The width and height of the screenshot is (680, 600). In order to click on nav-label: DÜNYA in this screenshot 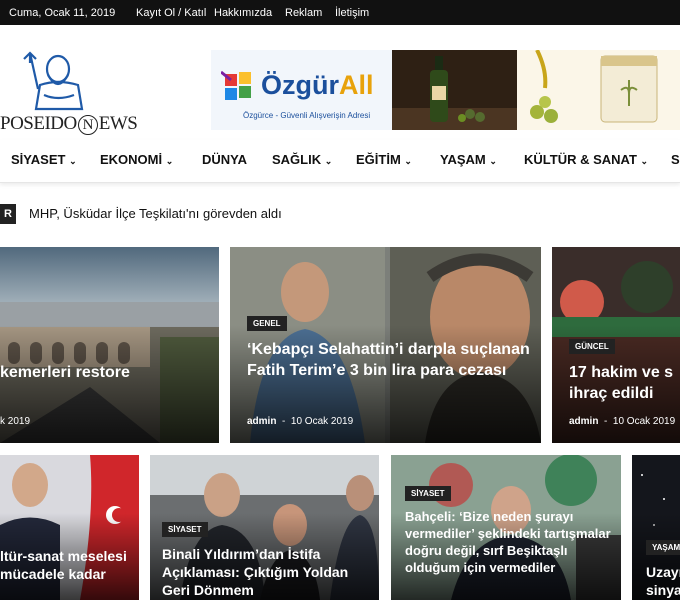, I will do `click(225, 159)`.